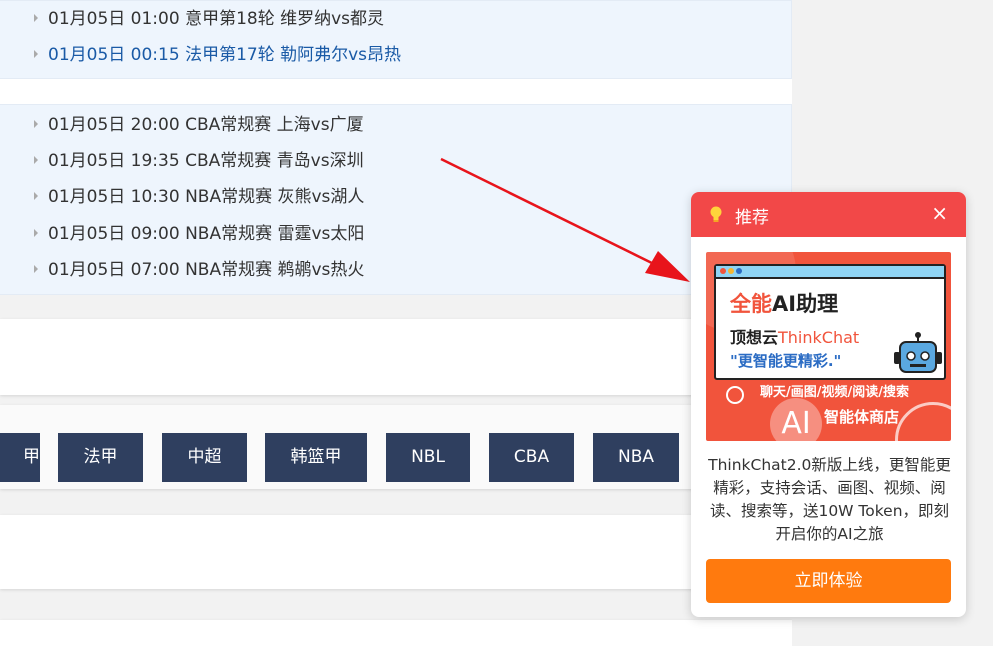 The height and width of the screenshot is (646, 993). What do you see at coordinates (114, 125) in the screenshot?
I see `match-time: 01月05日 20:00` at bounding box center [114, 125].